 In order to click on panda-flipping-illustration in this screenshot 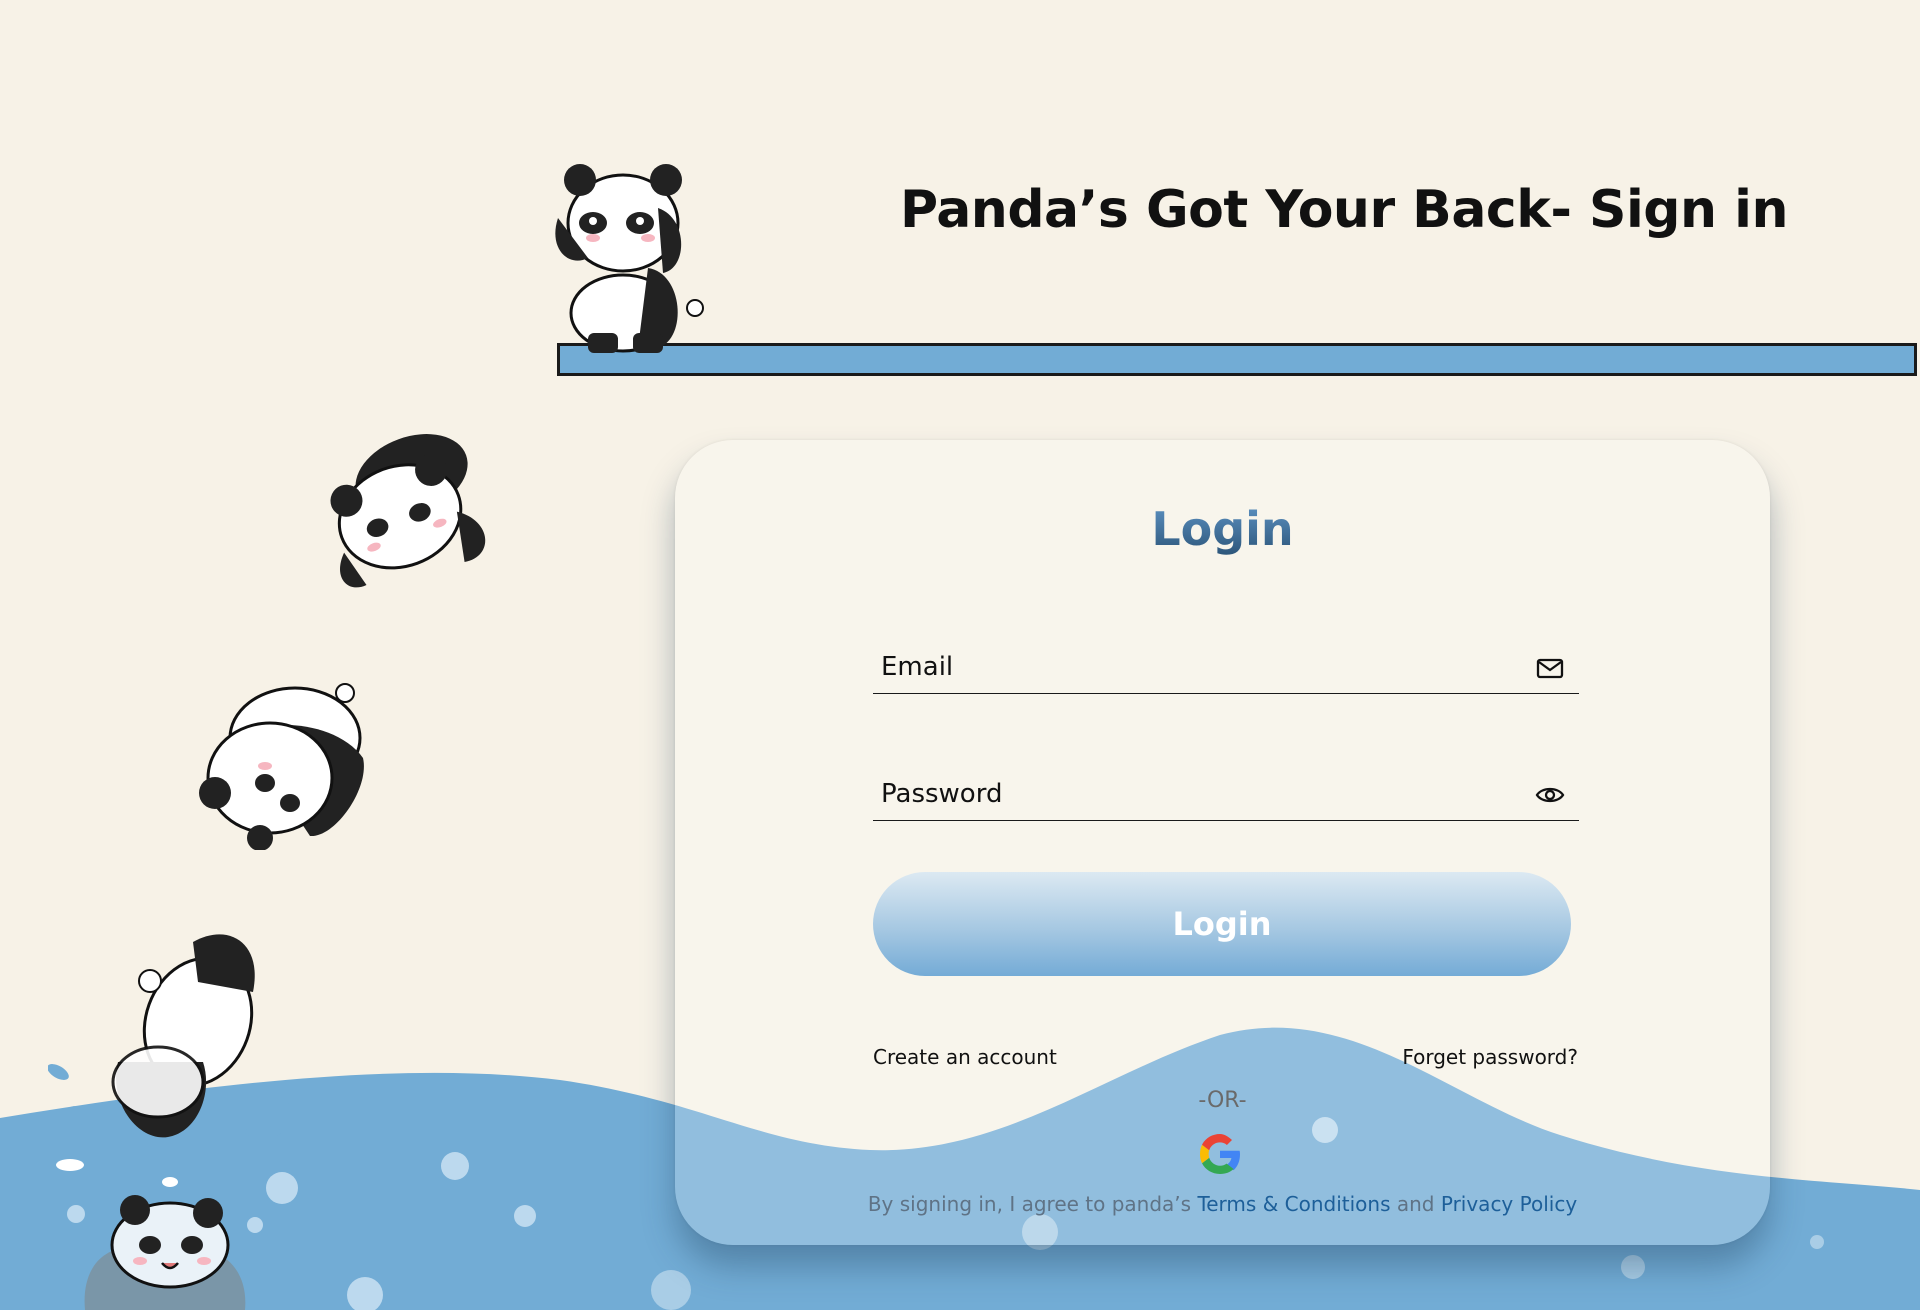, I will do `click(408, 511)`.